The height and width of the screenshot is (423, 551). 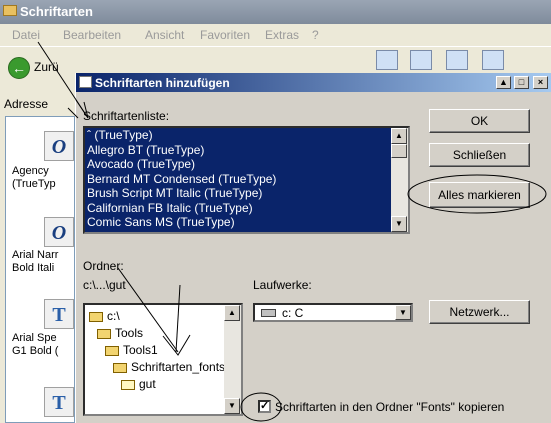 I want to click on folder-path: c:\...\gut, so click(x=104, y=285).